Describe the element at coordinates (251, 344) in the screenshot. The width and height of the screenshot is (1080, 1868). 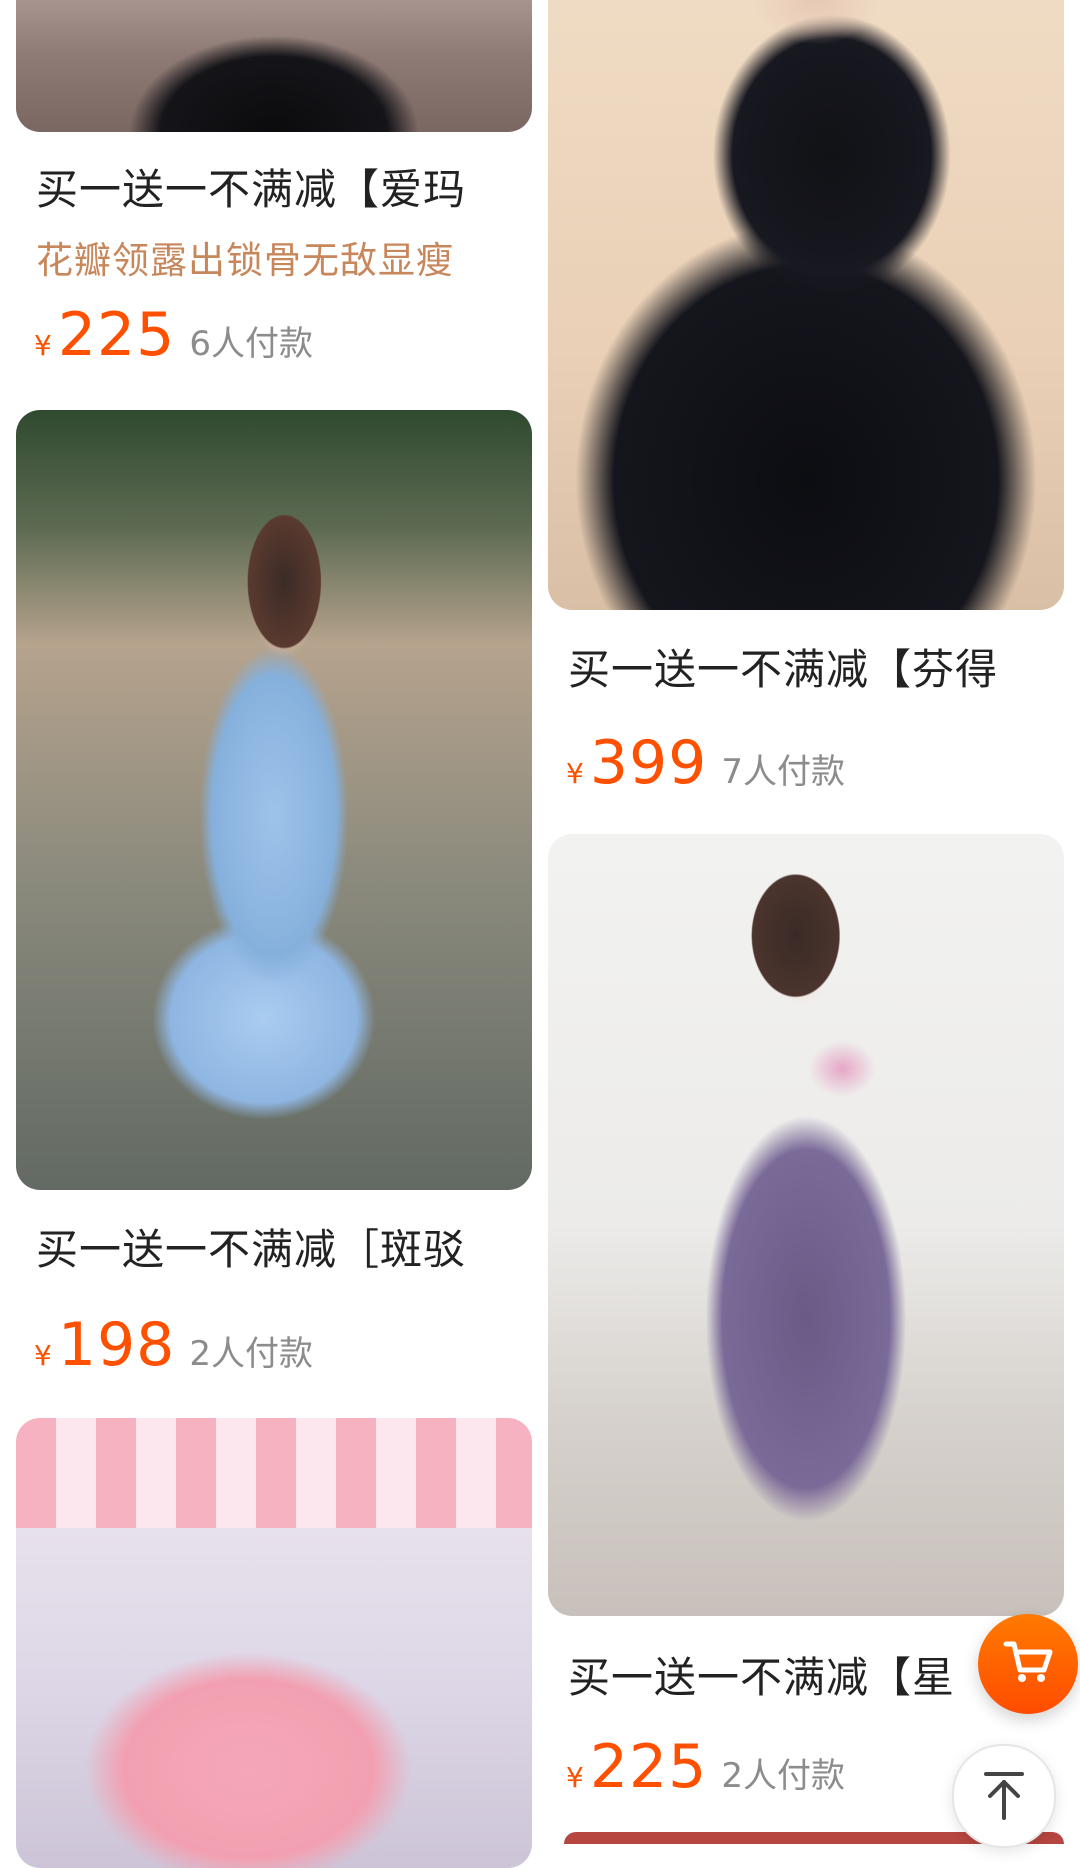
I see `buyer-count: 6人付款` at that location.